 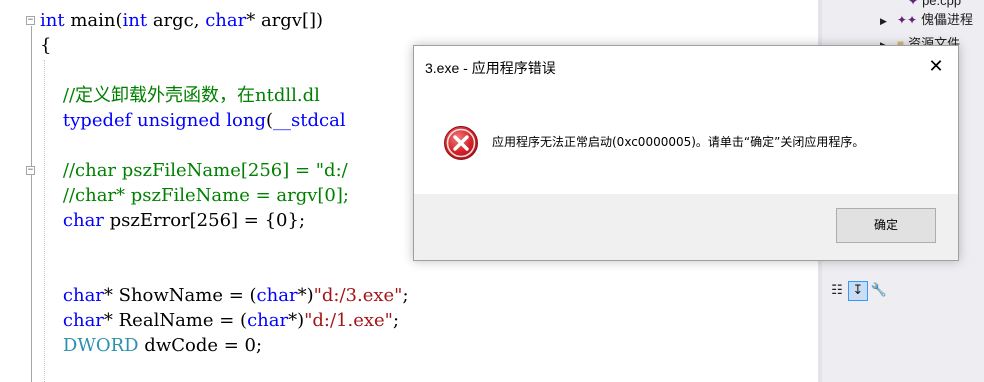 What do you see at coordinates (285, 20) in the screenshot?
I see `code-text: * argv[])` at bounding box center [285, 20].